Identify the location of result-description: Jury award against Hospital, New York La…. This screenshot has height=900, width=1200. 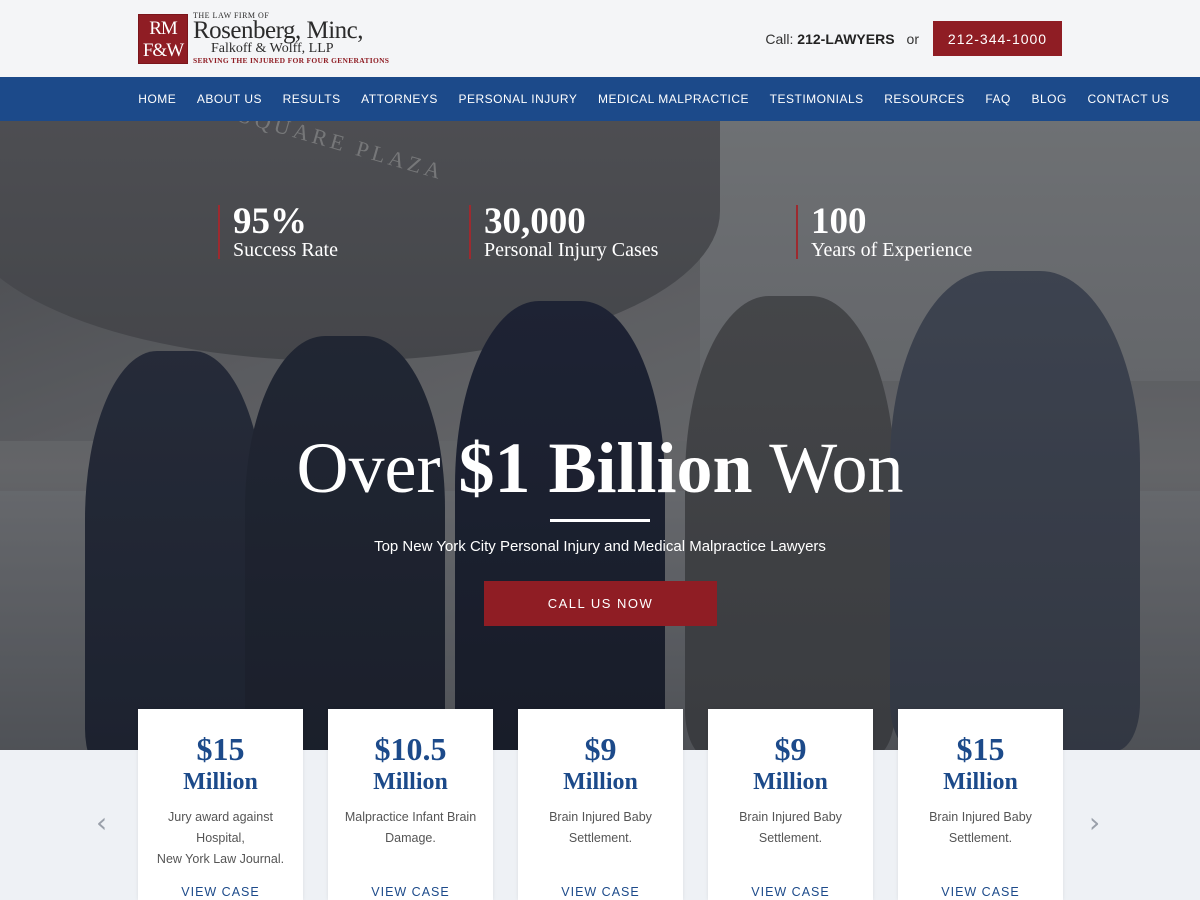
(220, 838).